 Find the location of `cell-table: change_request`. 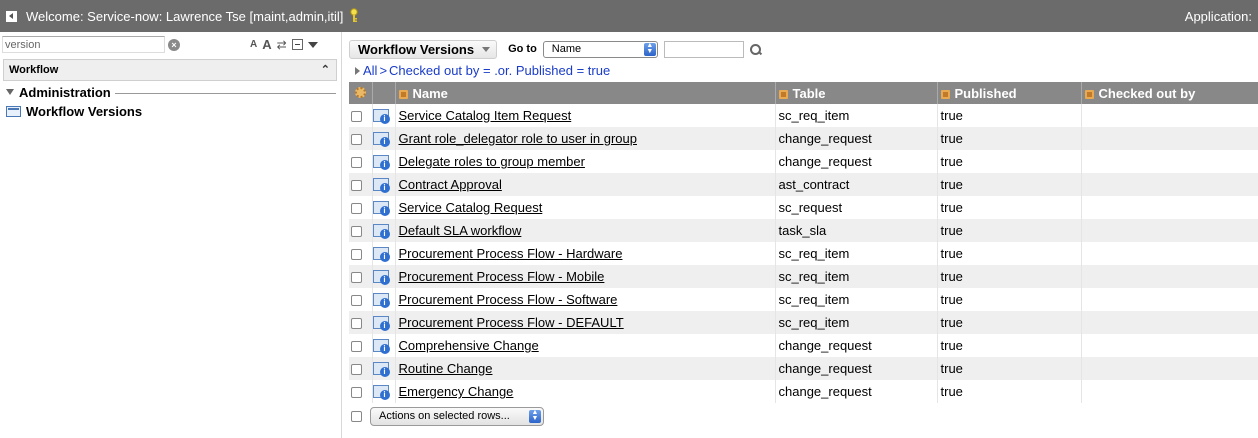

cell-table: change_request is located at coordinates (856, 368).